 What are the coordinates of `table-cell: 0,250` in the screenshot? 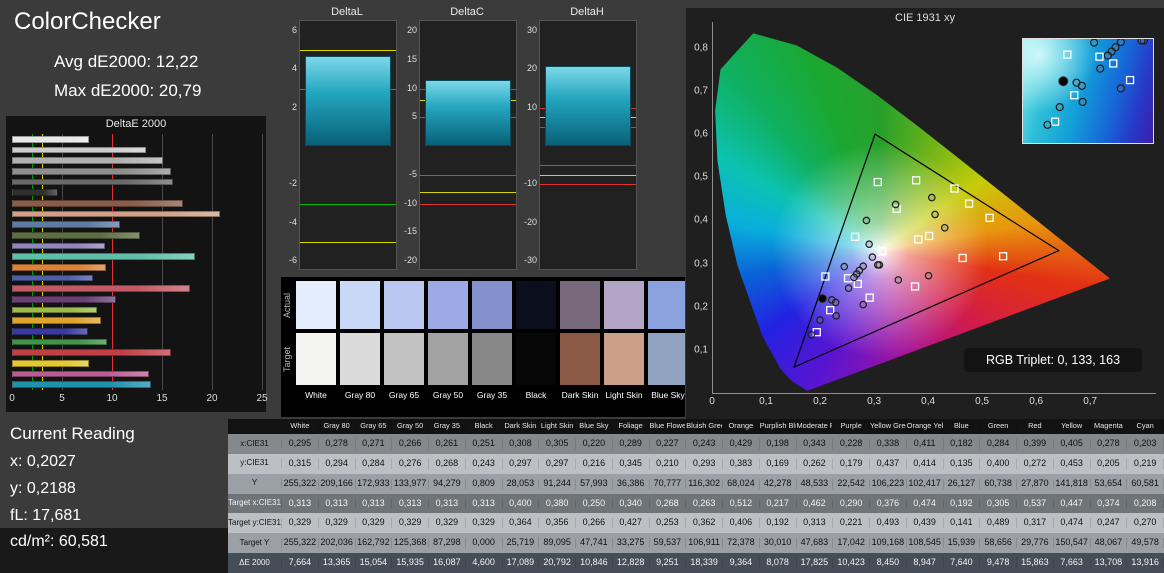 It's located at (594, 503).